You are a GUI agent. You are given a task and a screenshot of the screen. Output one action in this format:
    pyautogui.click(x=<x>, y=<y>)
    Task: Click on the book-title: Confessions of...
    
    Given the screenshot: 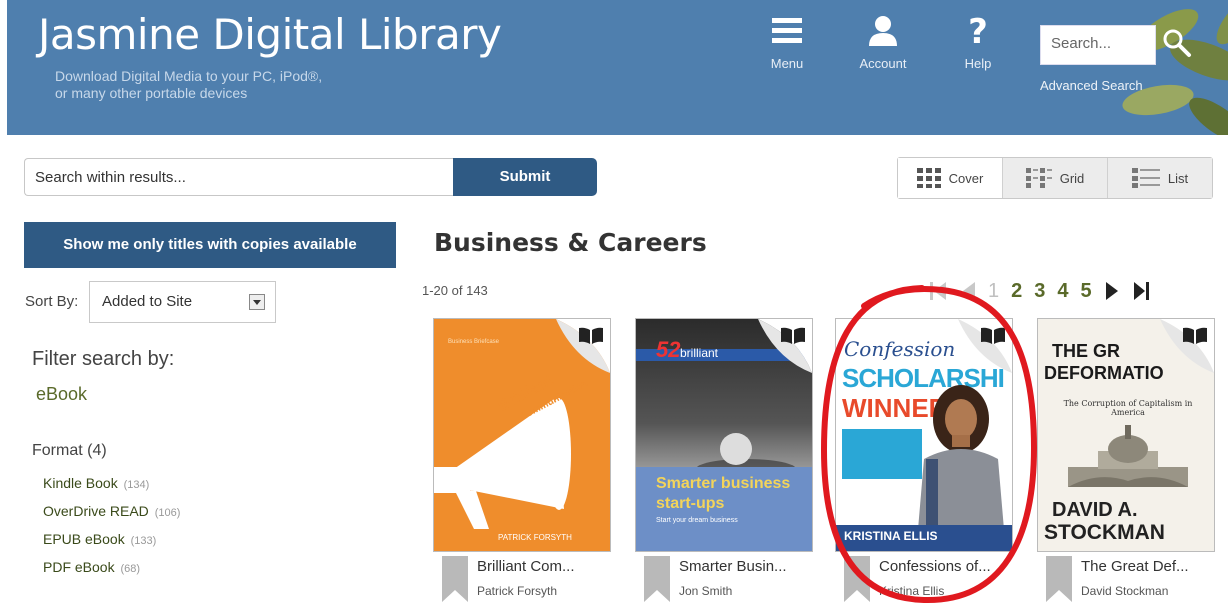 What is the action you would take?
    pyautogui.click(x=935, y=566)
    